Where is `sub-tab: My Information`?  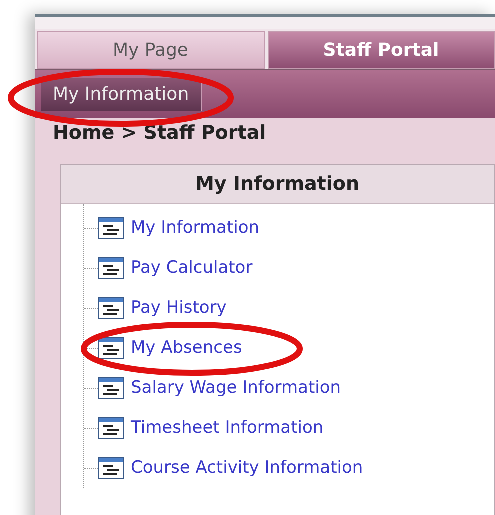
sub-tab: My Information is located at coordinates (121, 94).